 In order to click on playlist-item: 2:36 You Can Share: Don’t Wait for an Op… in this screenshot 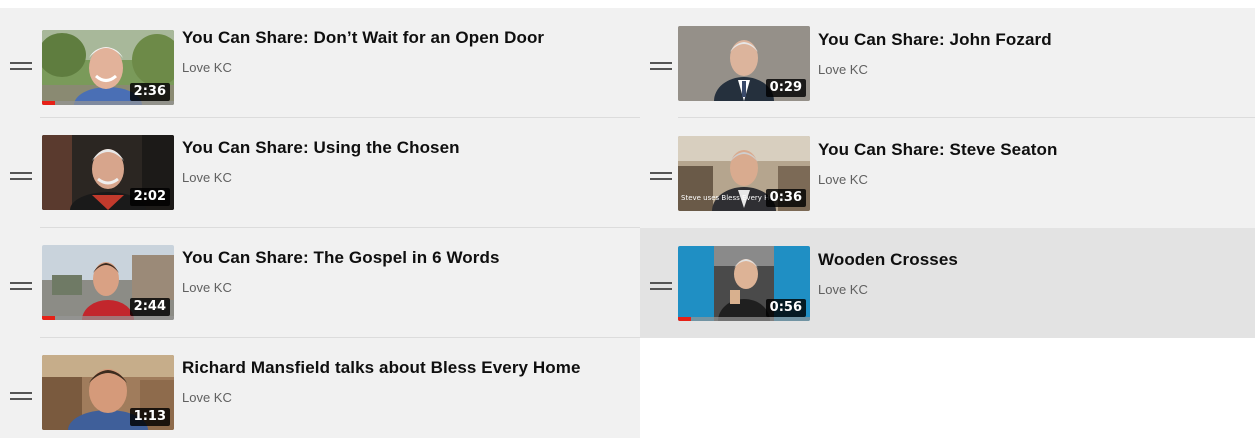, I will do `click(320, 63)`.